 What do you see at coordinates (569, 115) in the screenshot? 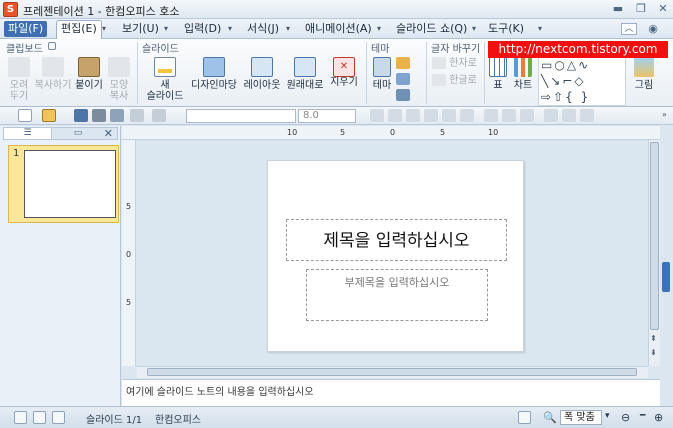
I see `numbered-list-icon` at bounding box center [569, 115].